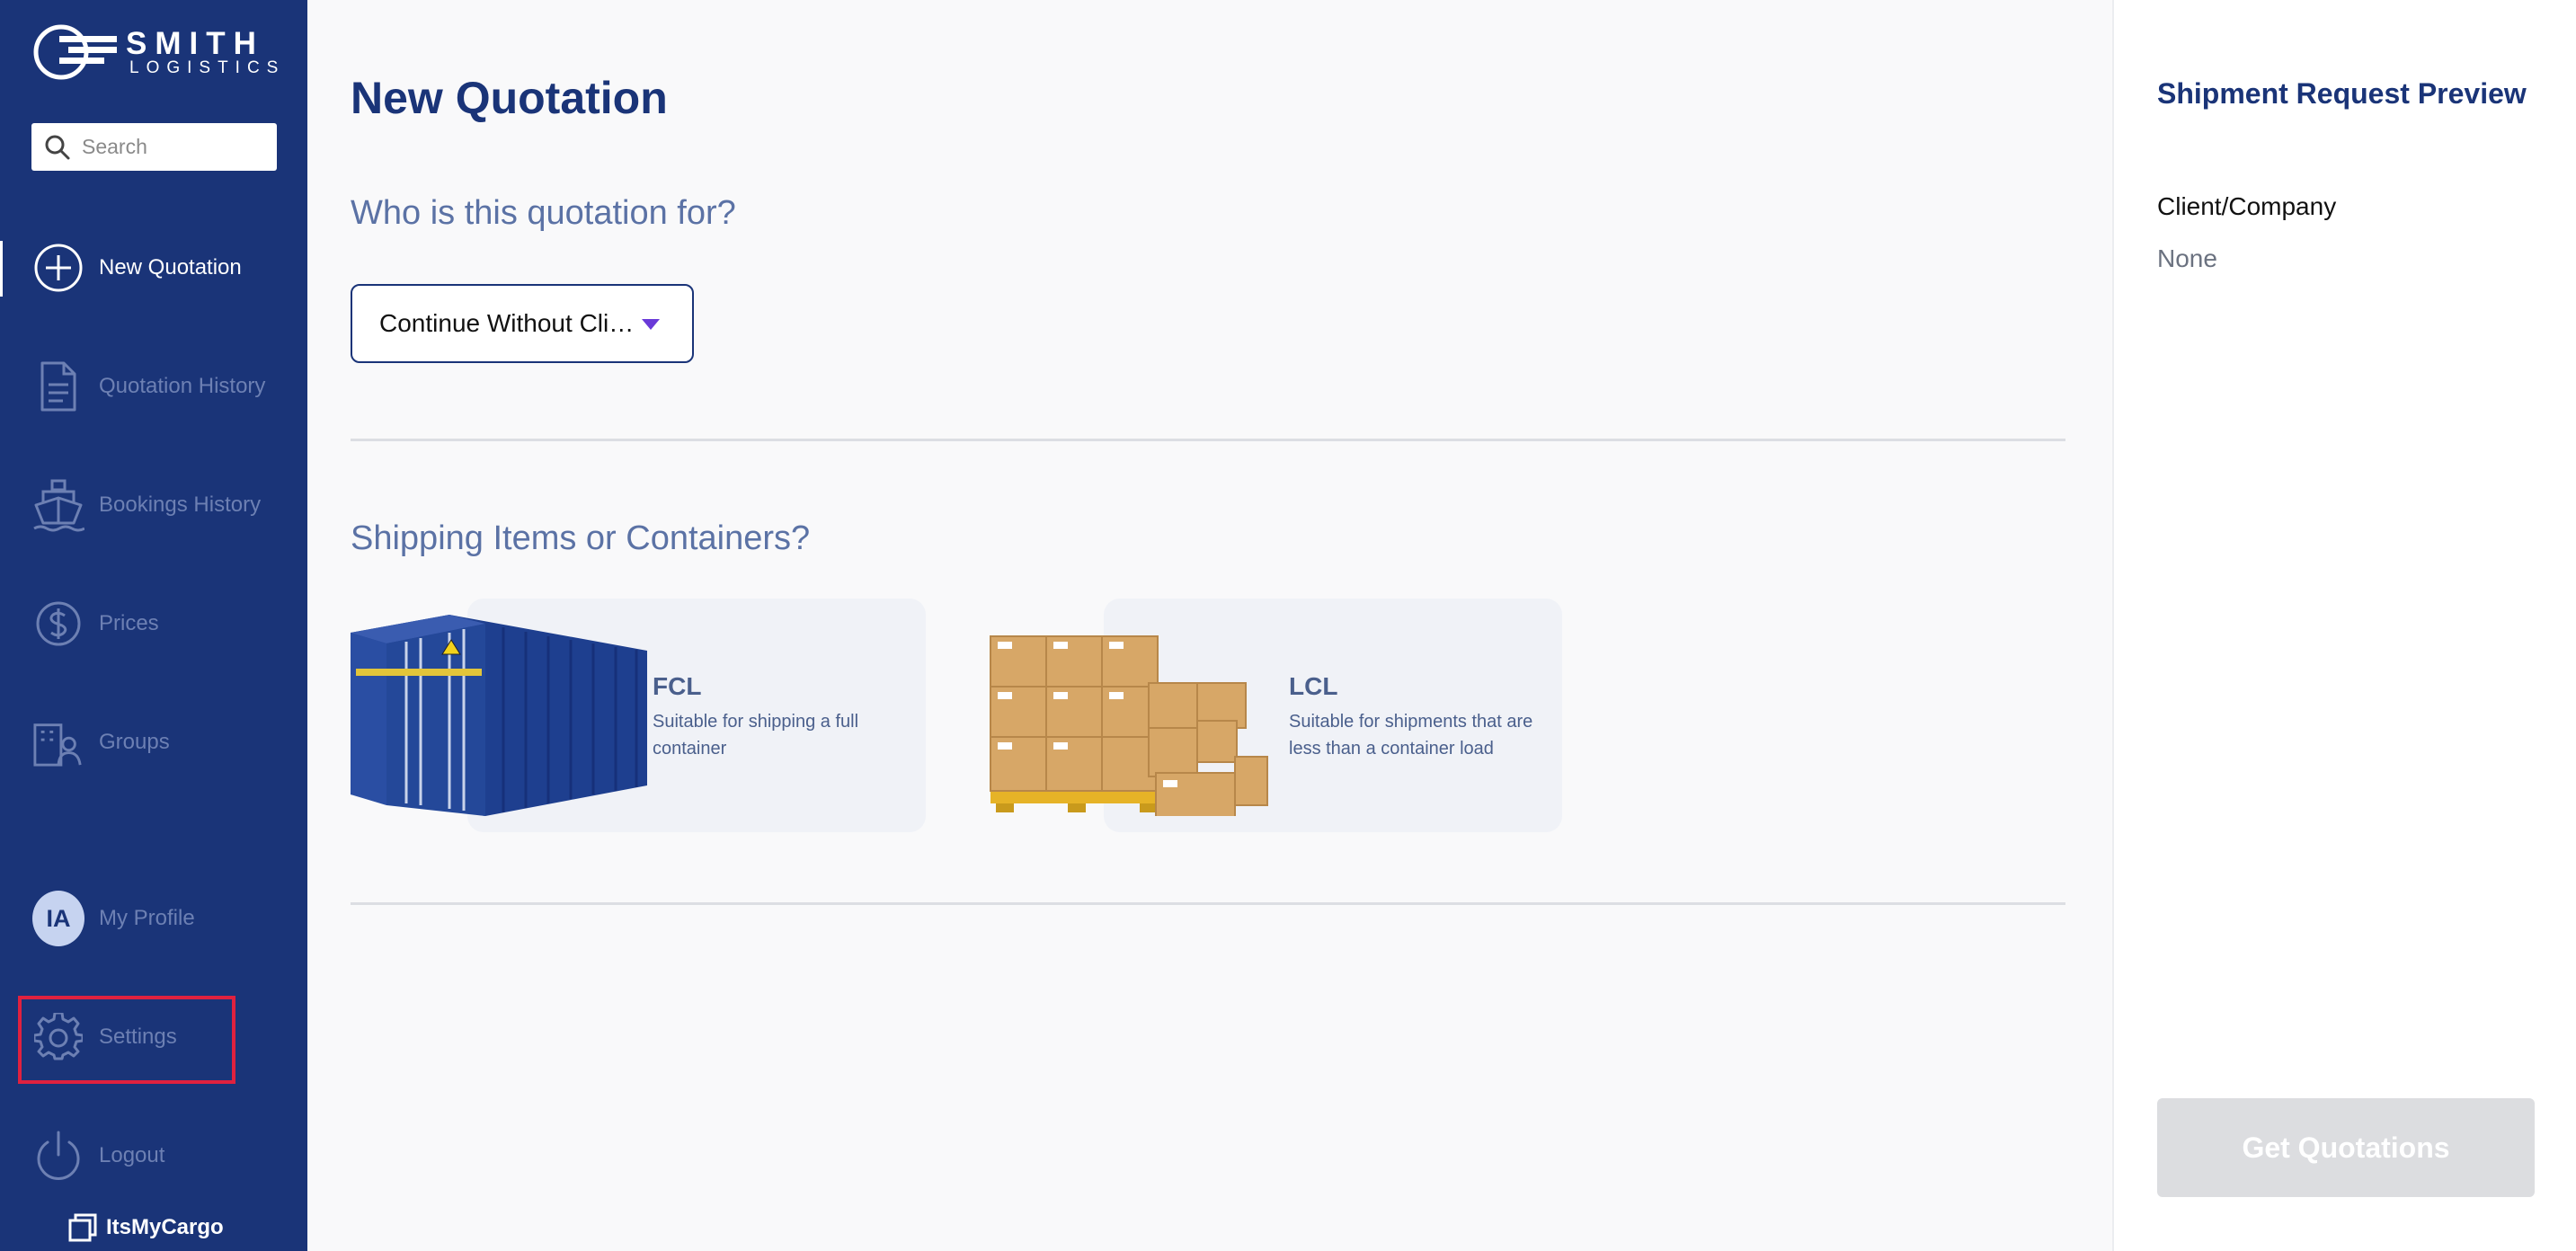 This screenshot has height=1251, width=2576. What do you see at coordinates (2187, 258) in the screenshot?
I see `client-company-value: None` at bounding box center [2187, 258].